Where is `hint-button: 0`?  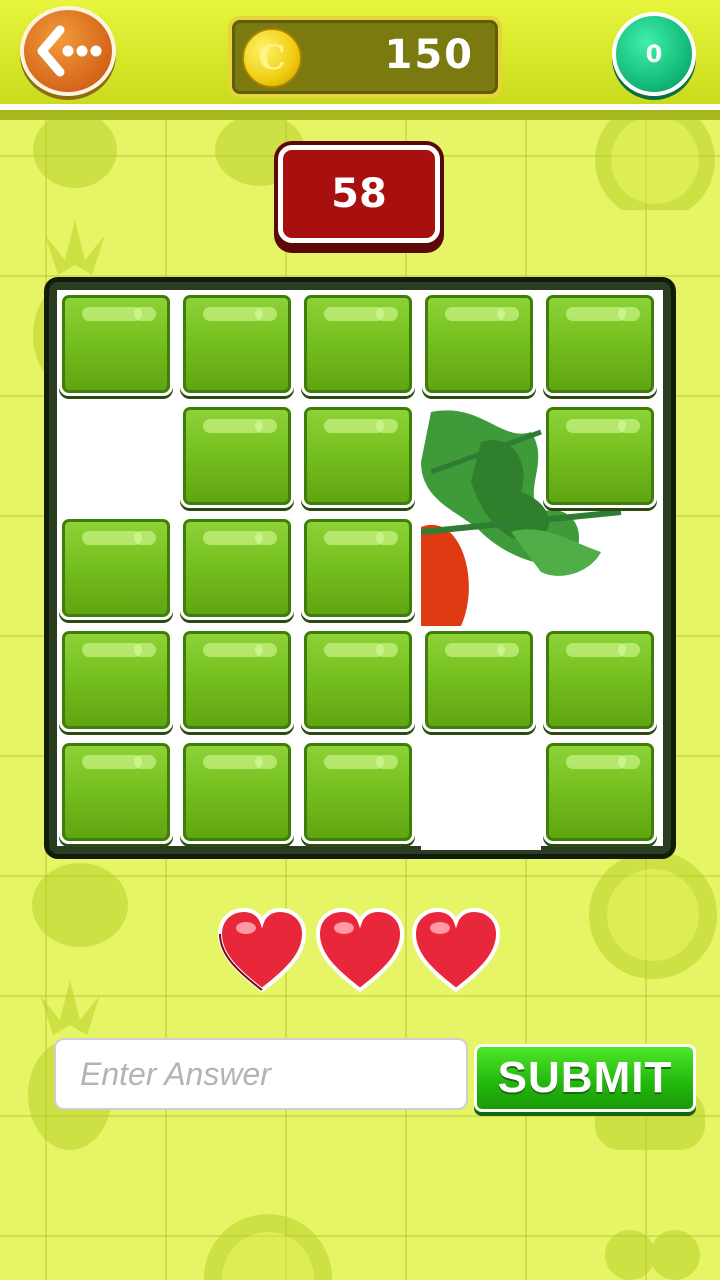
hint-button: 0 is located at coordinates (654, 54).